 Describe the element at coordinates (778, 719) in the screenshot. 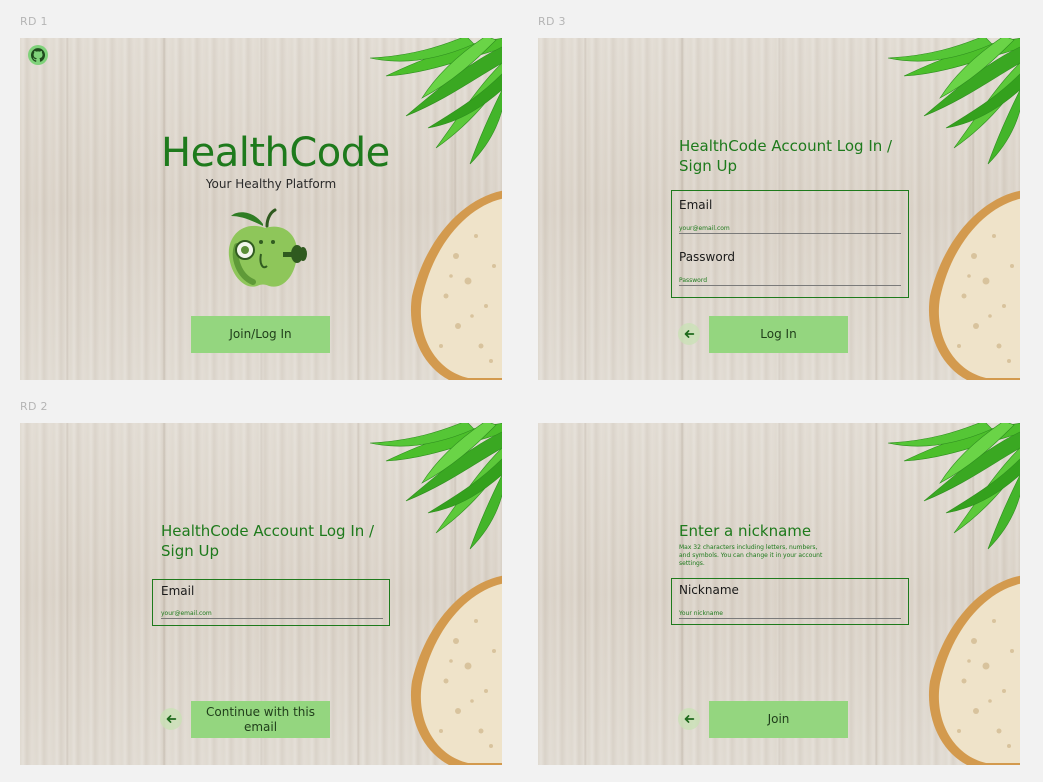

I see `join-button: Join` at that location.